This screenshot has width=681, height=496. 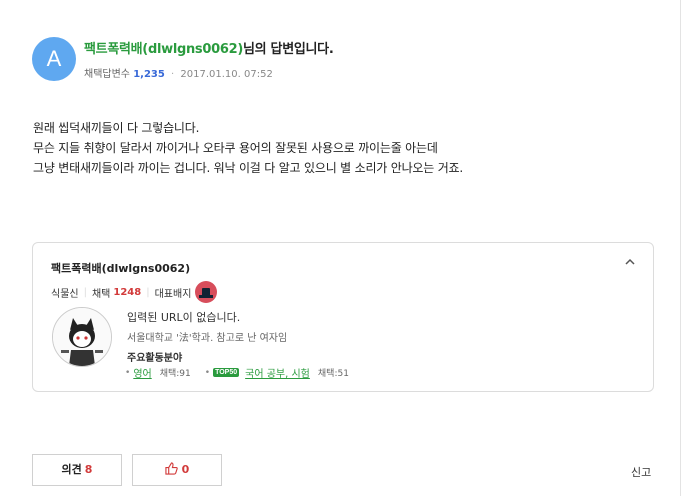 What do you see at coordinates (206, 292) in the screenshot?
I see `top-hat-badge-icon` at bounding box center [206, 292].